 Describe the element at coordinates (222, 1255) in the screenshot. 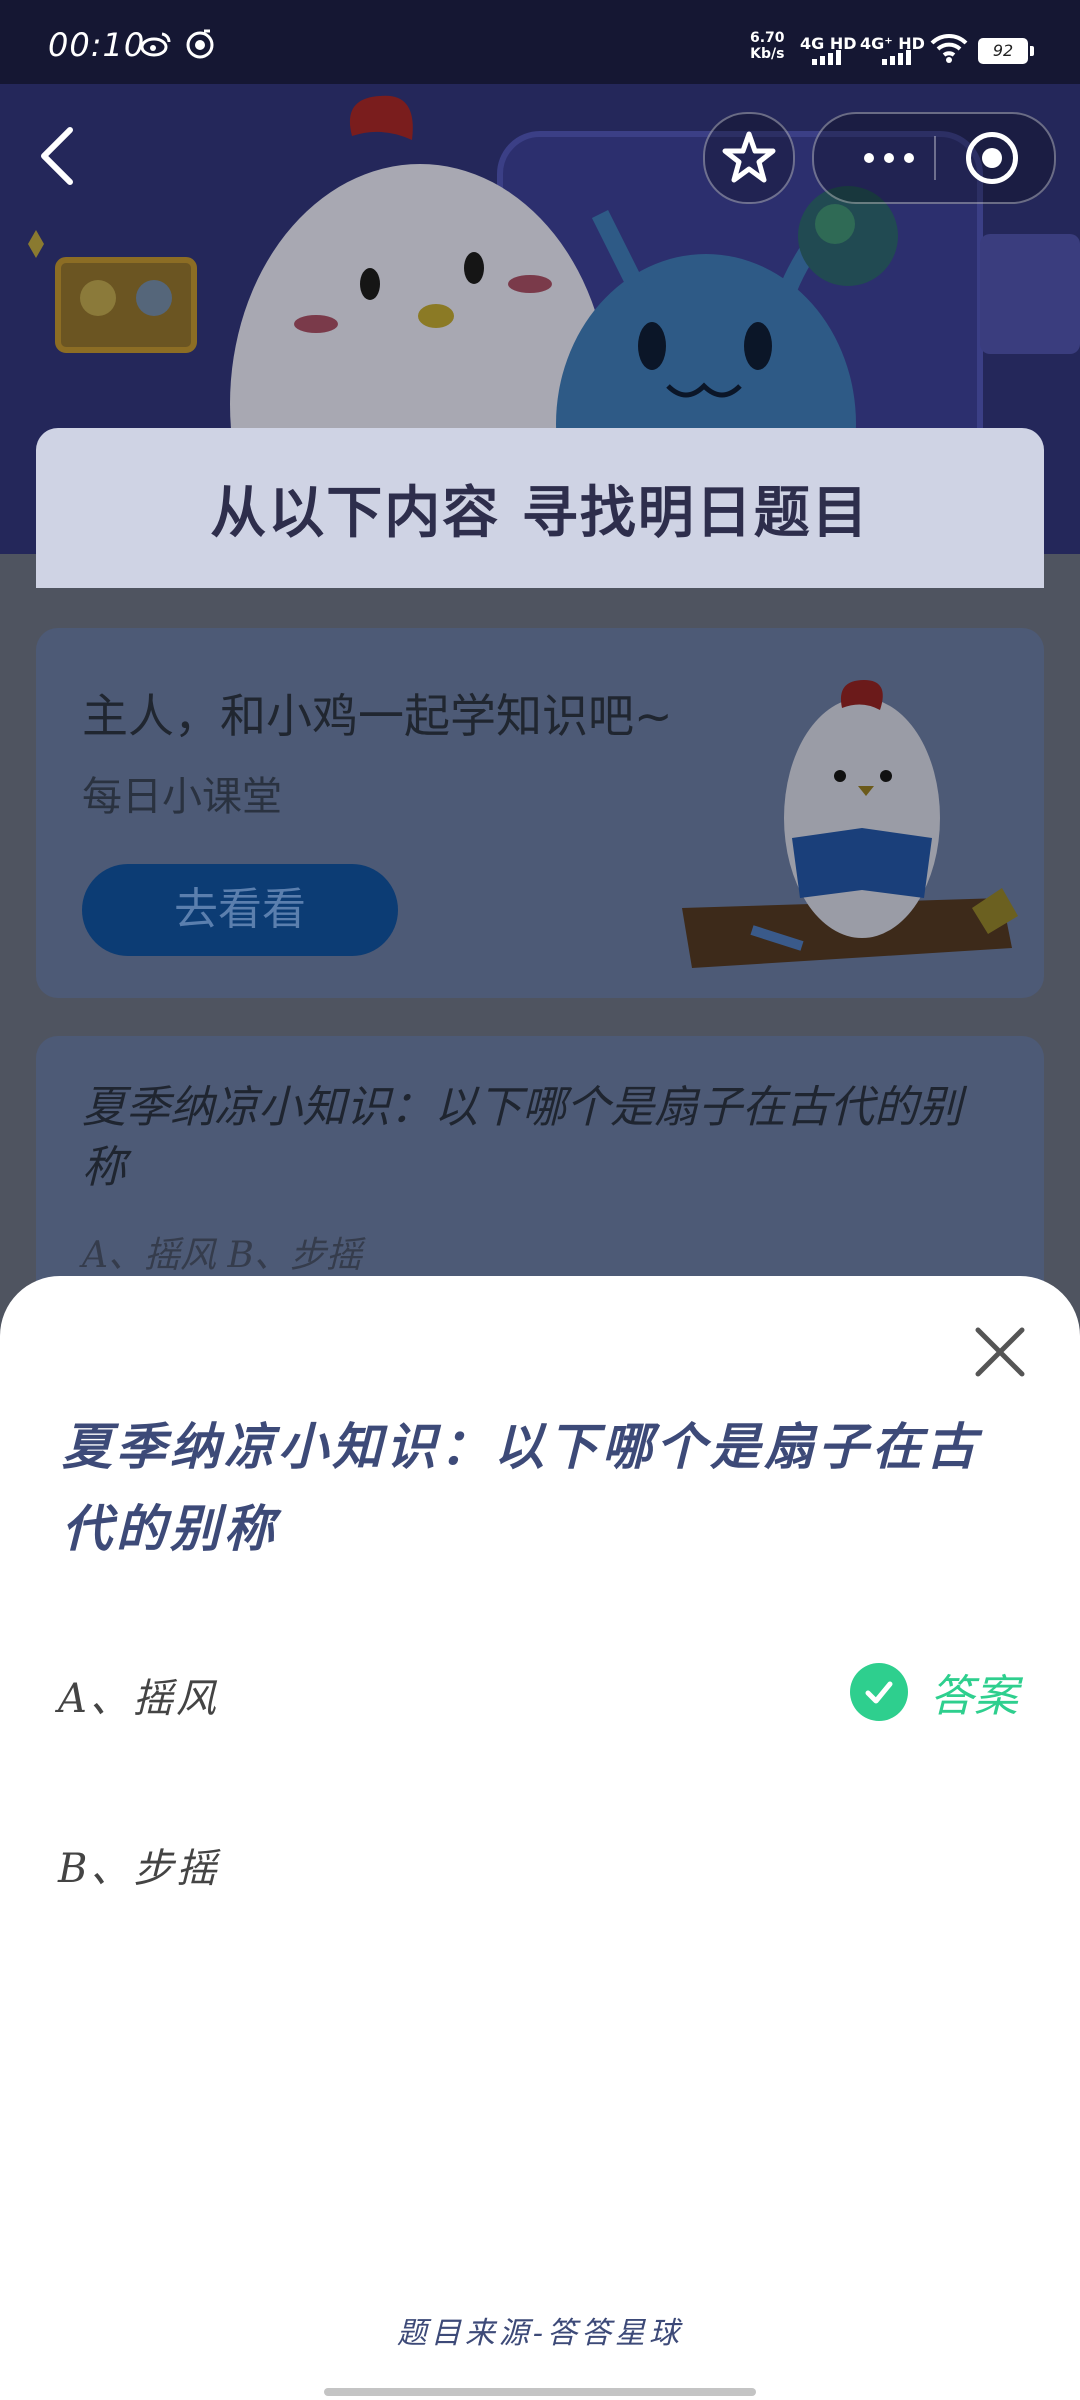

I see `quiz-options: A、摇风 B、步摇` at that location.